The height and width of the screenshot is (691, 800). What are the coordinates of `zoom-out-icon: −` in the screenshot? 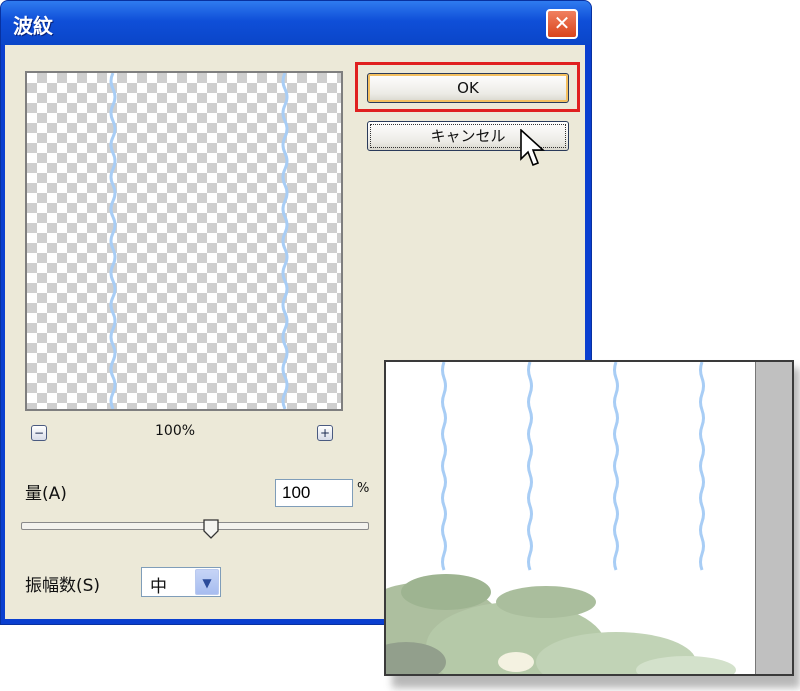 It's located at (39, 433).